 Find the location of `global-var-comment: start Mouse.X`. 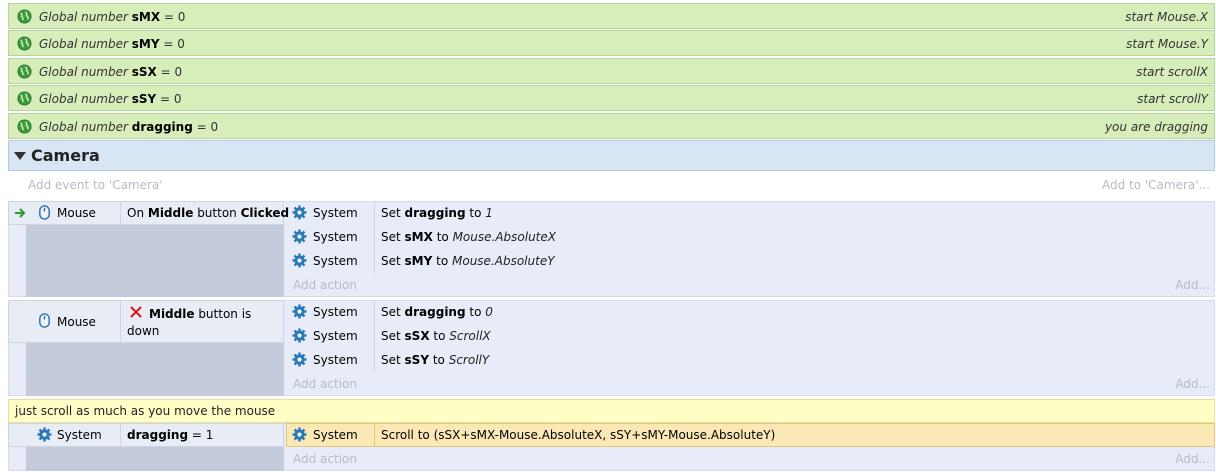

global-var-comment: start Mouse.X is located at coordinates (1166, 17).